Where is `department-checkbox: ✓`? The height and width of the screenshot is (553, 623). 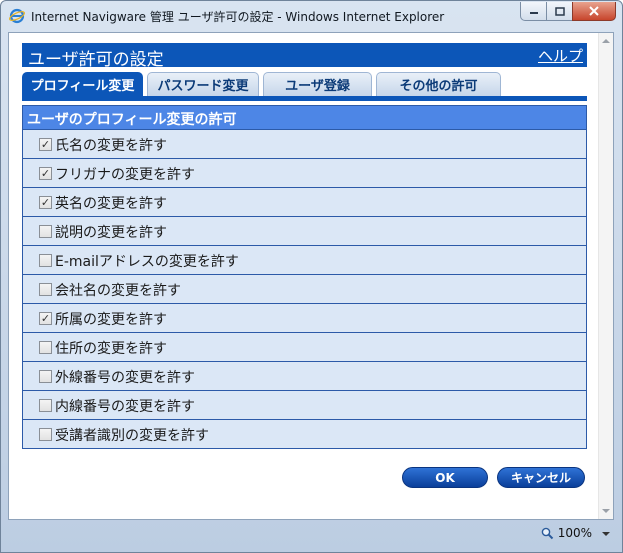 department-checkbox: ✓ is located at coordinates (45, 318).